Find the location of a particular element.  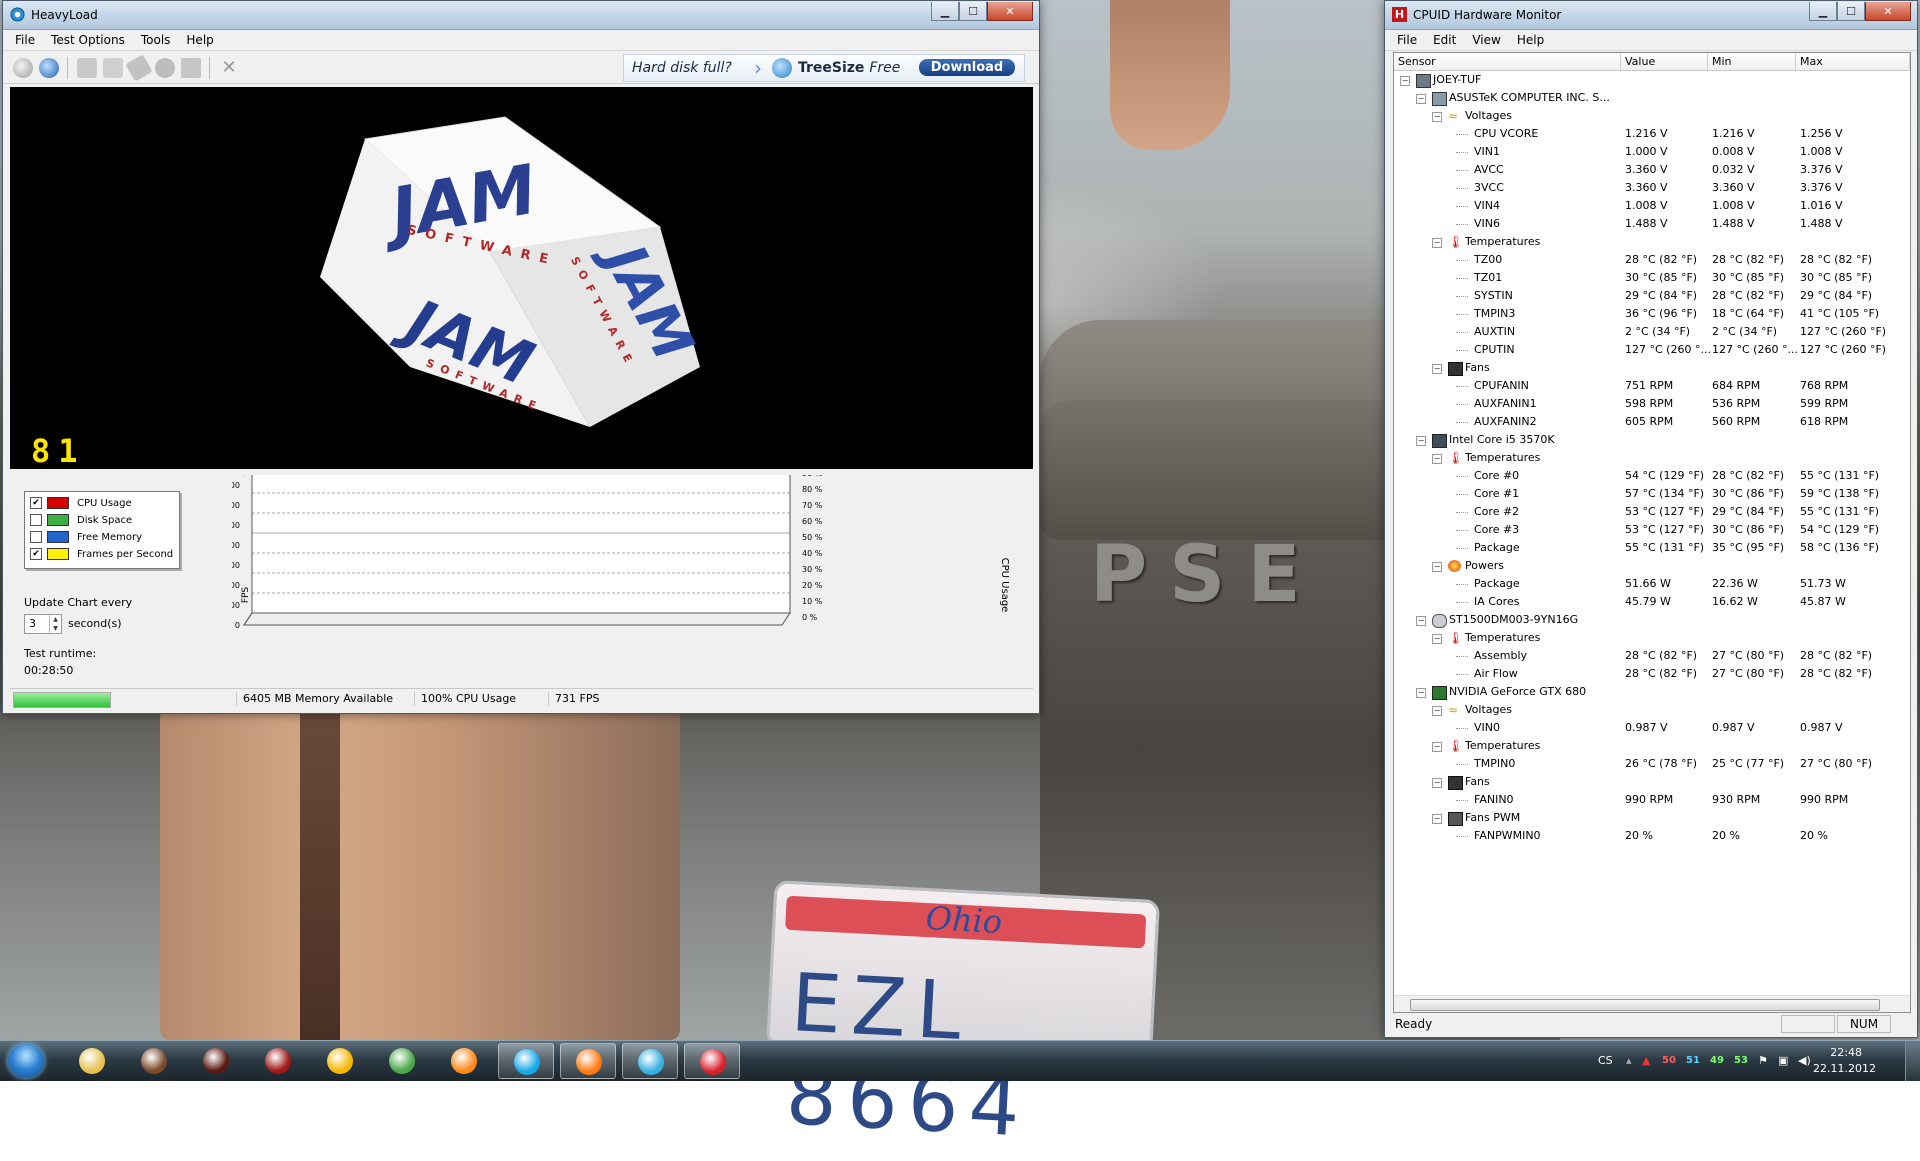

network-icon: ▣ is located at coordinates (1783, 1060).